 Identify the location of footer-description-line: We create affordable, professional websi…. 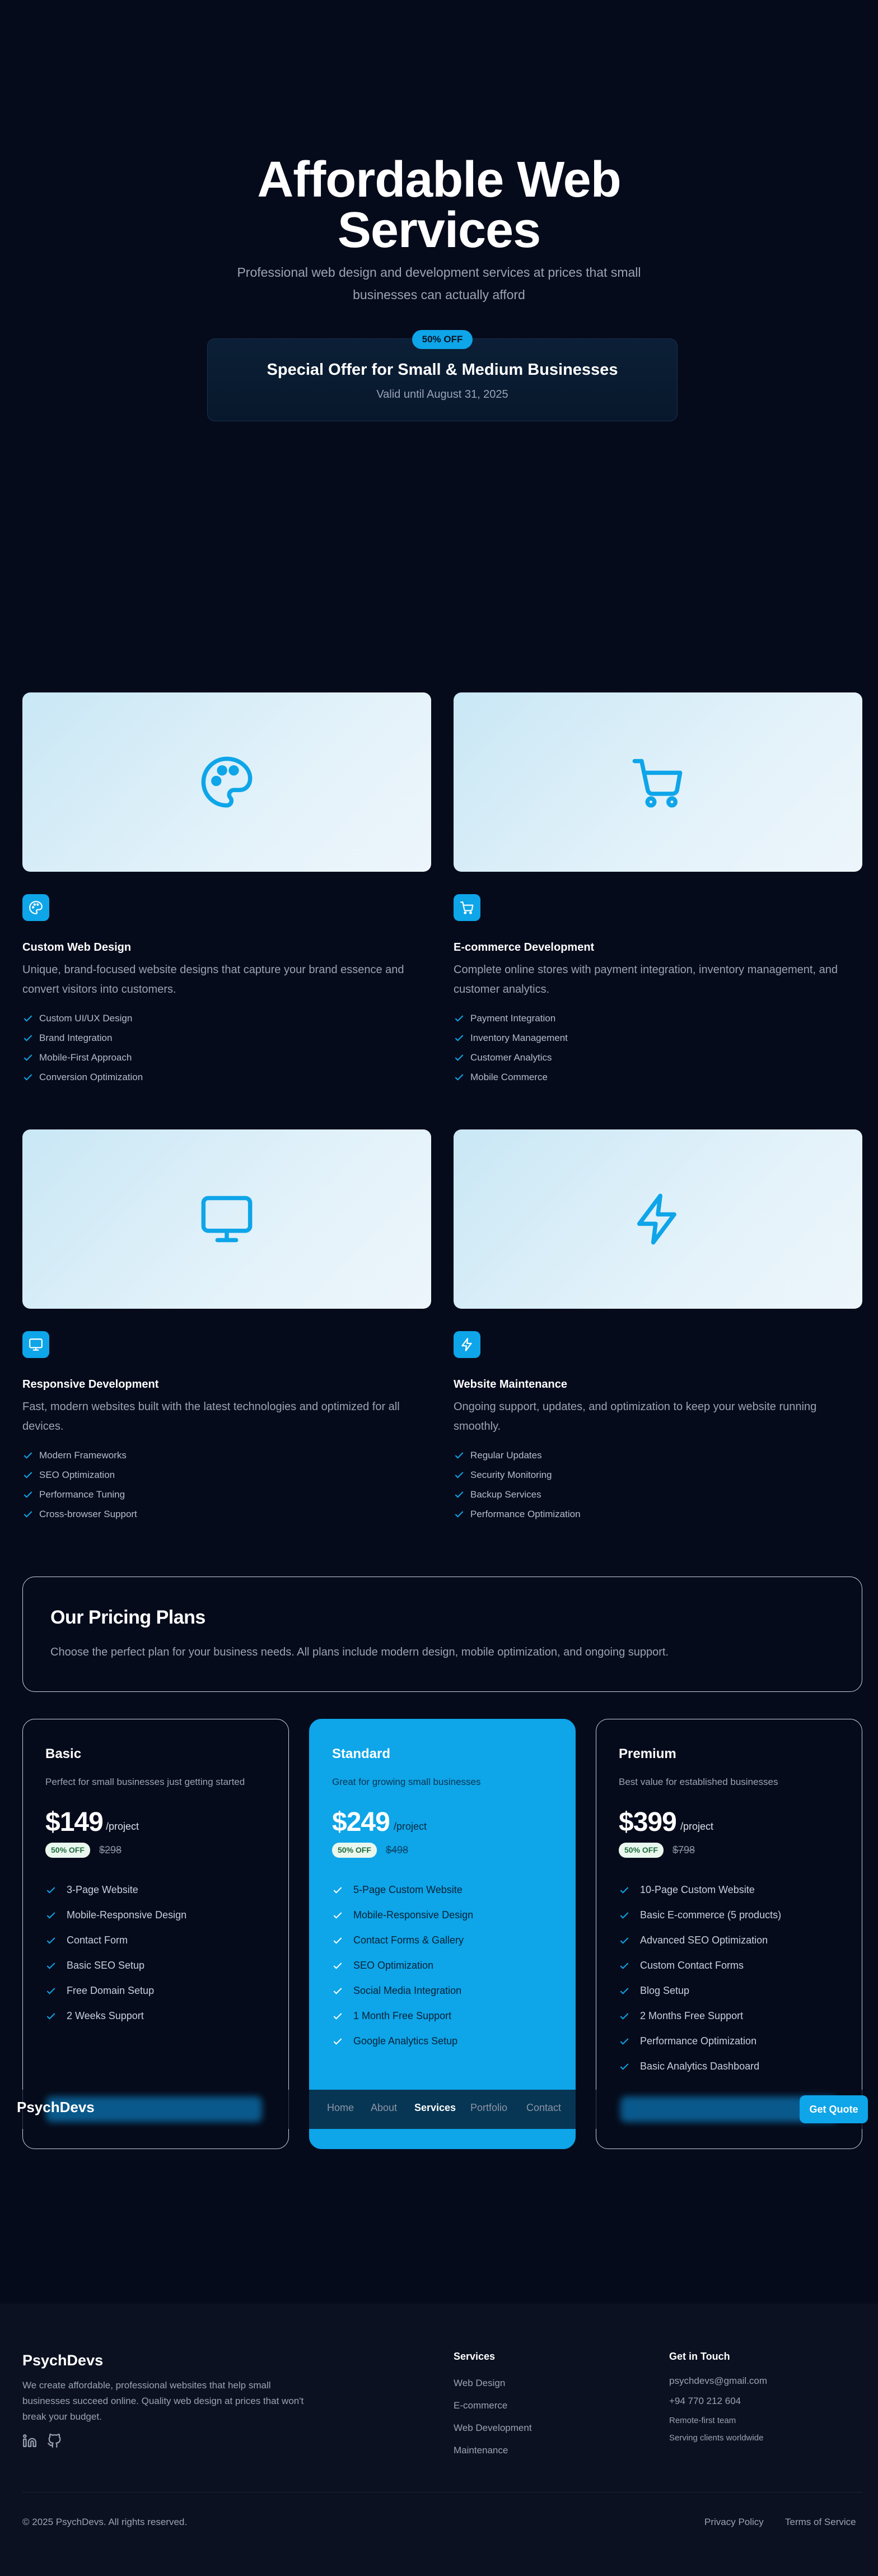
(146, 2385).